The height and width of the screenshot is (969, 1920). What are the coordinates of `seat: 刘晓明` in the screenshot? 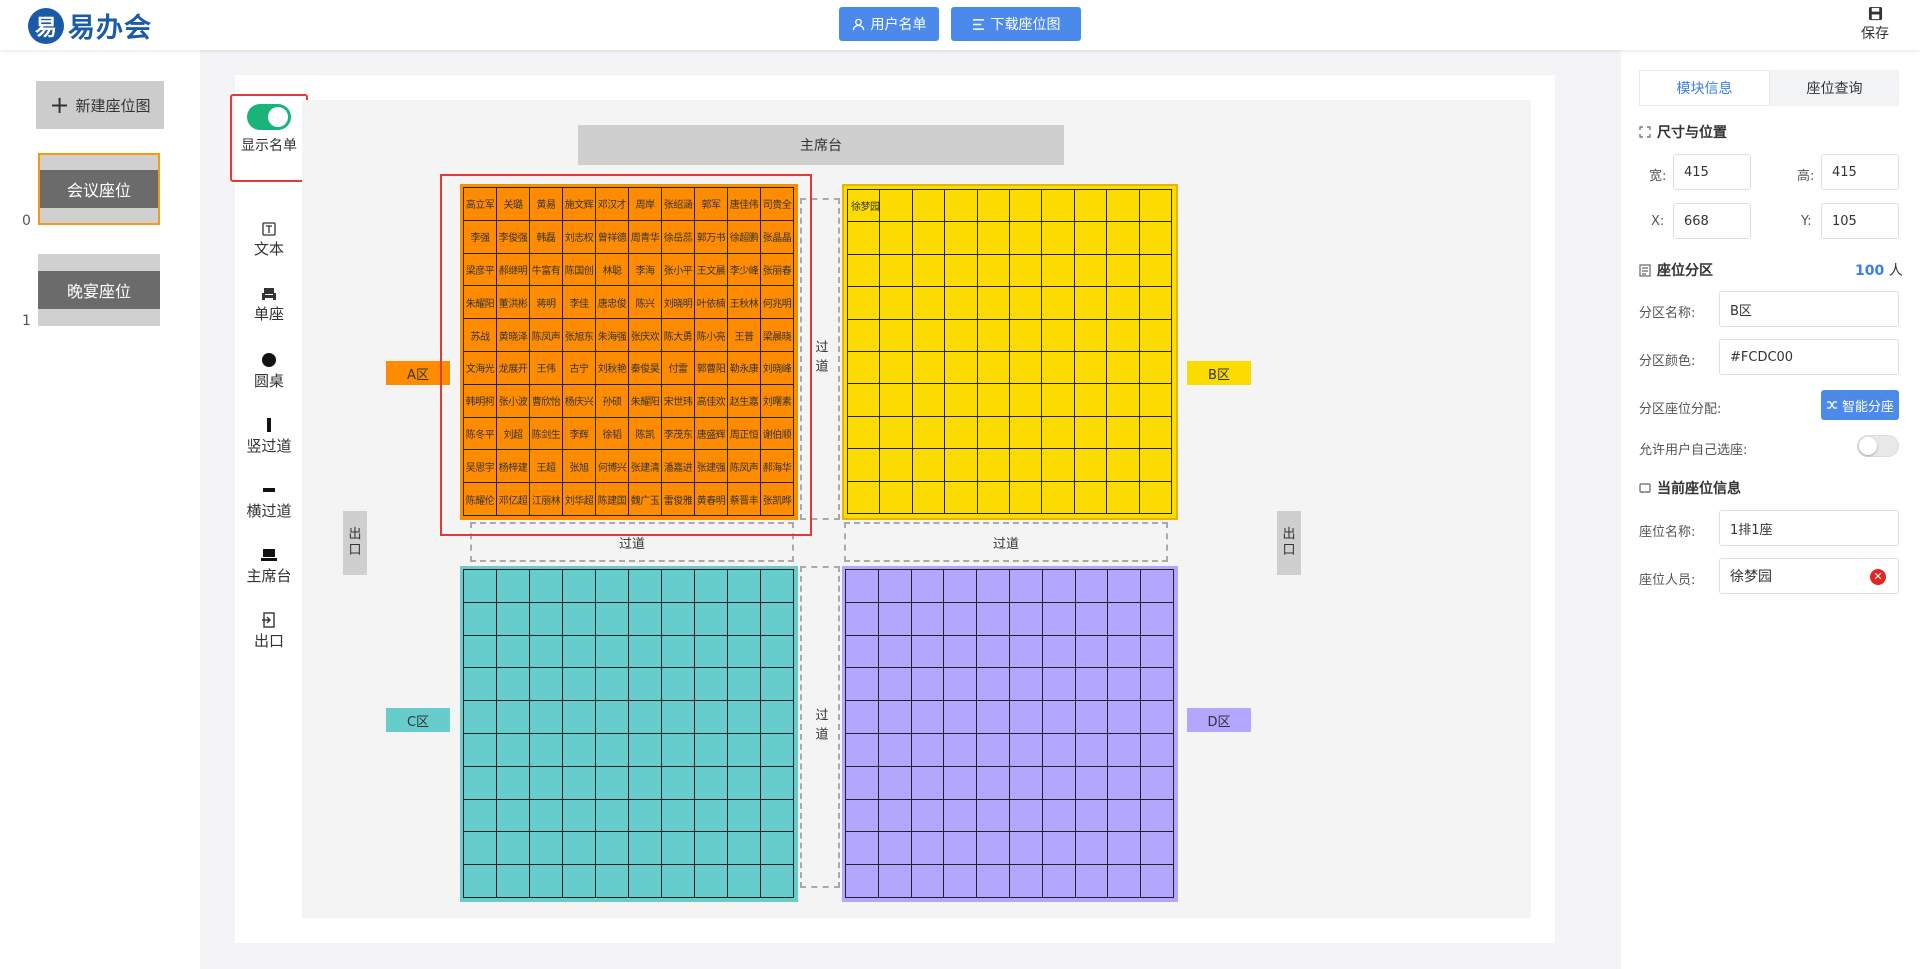 It's located at (678, 302).